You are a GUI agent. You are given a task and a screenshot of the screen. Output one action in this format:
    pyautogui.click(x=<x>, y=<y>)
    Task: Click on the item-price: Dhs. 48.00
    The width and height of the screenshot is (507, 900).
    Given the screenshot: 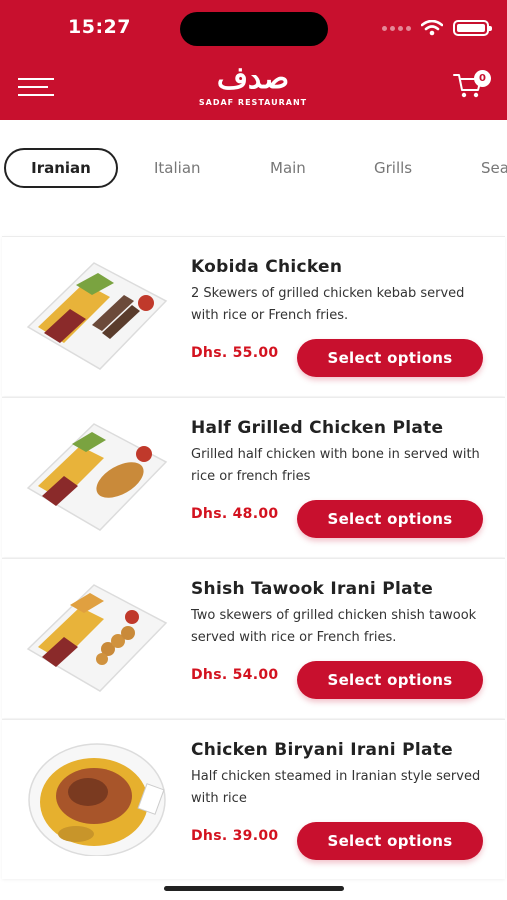 What is the action you would take?
    pyautogui.click(x=235, y=514)
    